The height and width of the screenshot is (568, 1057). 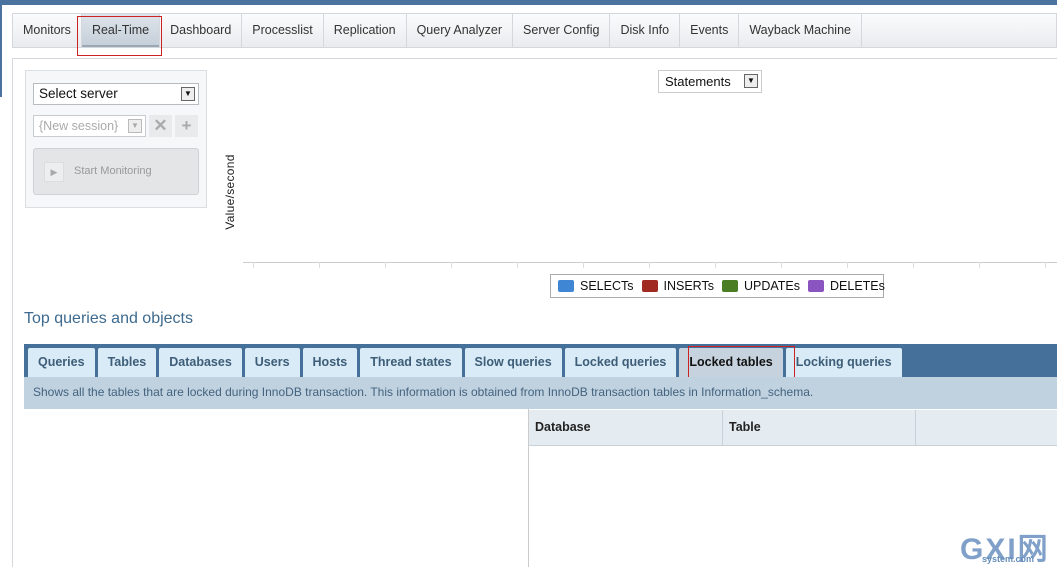 What do you see at coordinates (121, 30) in the screenshot?
I see `nav-tab-real-time: Real-Time` at bounding box center [121, 30].